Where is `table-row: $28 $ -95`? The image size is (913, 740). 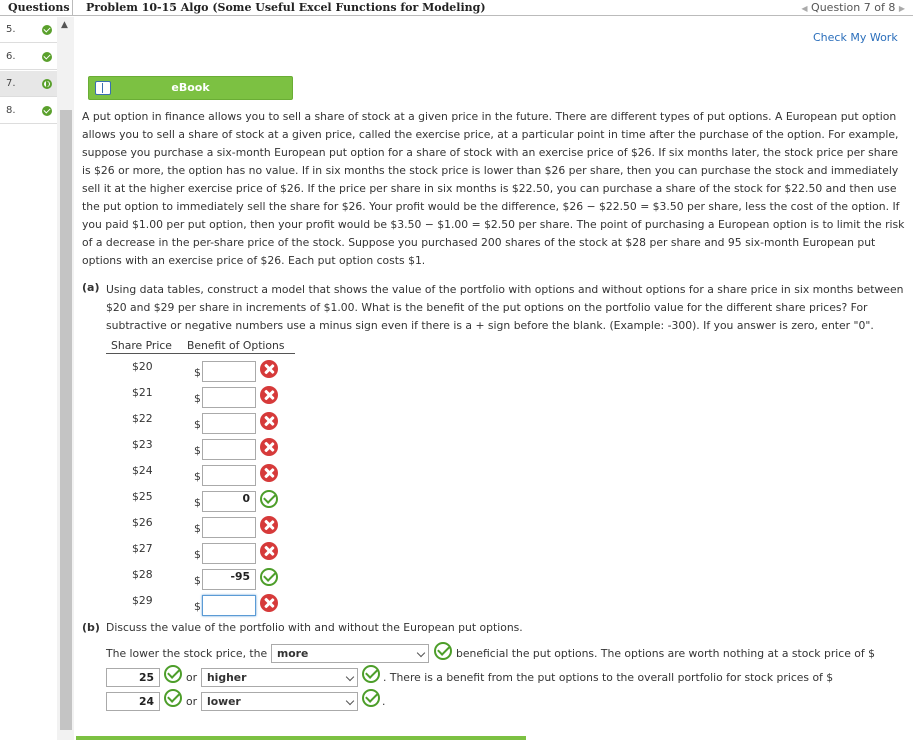
table-row: $28 $ -95 is located at coordinates (206, 579).